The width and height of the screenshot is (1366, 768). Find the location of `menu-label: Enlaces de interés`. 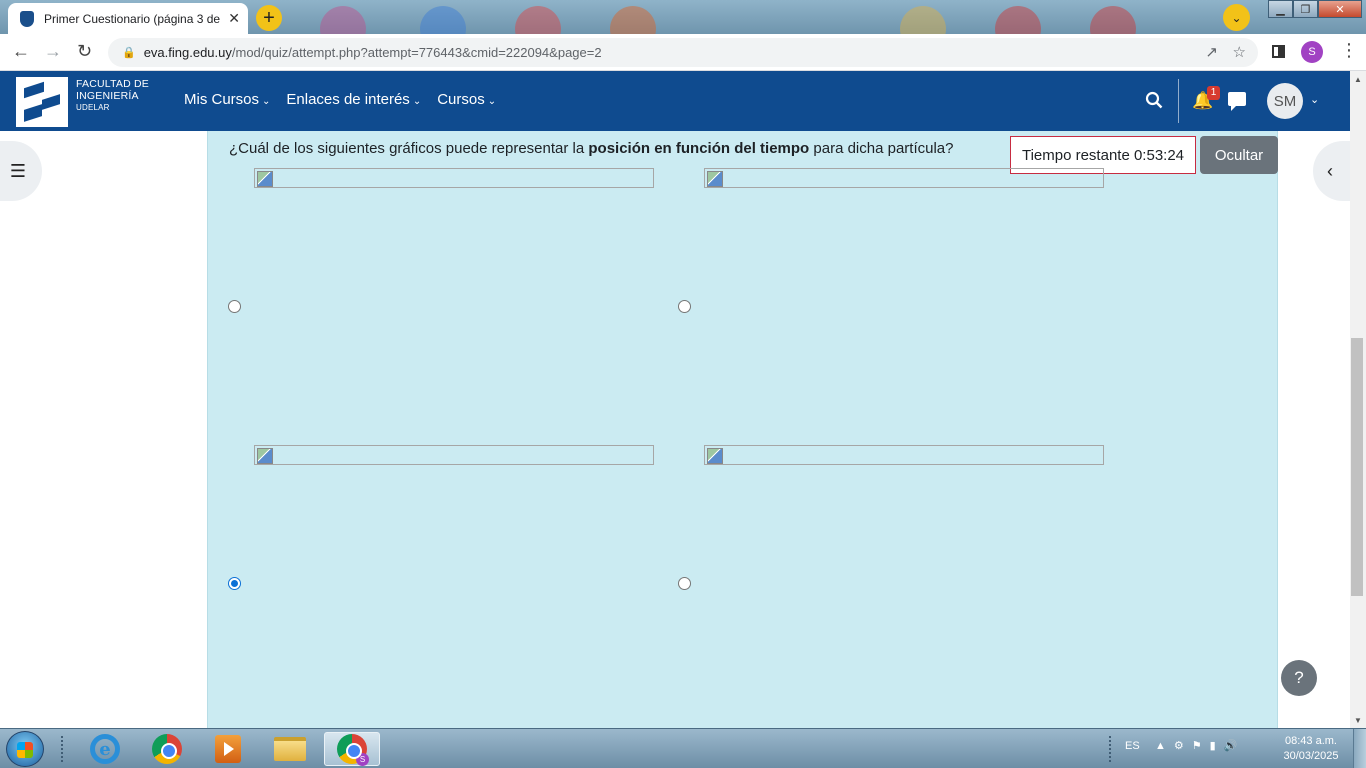

menu-label: Enlaces de interés is located at coordinates (348, 99).